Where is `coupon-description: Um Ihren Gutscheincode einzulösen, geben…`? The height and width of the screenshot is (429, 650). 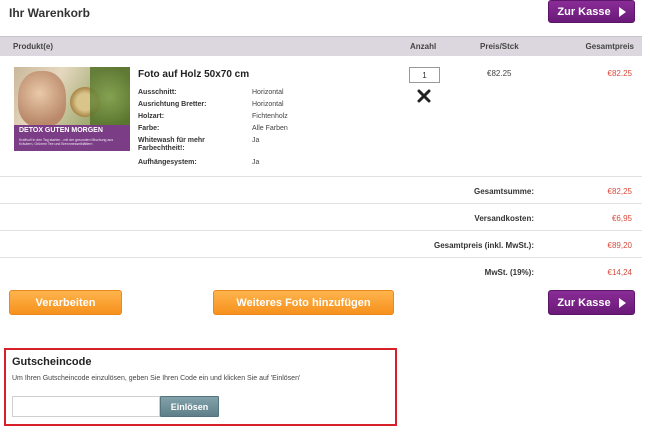
coupon-description: Um Ihren Gutscheincode einzulösen, geben… is located at coordinates (156, 378).